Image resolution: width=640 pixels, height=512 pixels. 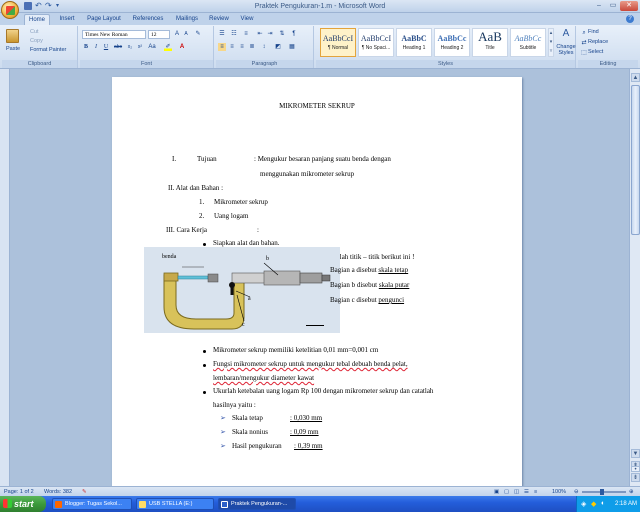 I want to click on replace-button: Replace, so click(x=598, y=42).